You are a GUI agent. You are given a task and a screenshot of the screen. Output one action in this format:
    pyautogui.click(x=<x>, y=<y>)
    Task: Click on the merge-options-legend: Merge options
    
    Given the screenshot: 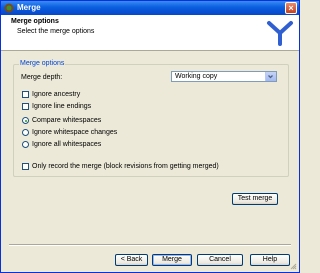 What is the action you would take?
    pyautogui.click(x=42, y=64)
    